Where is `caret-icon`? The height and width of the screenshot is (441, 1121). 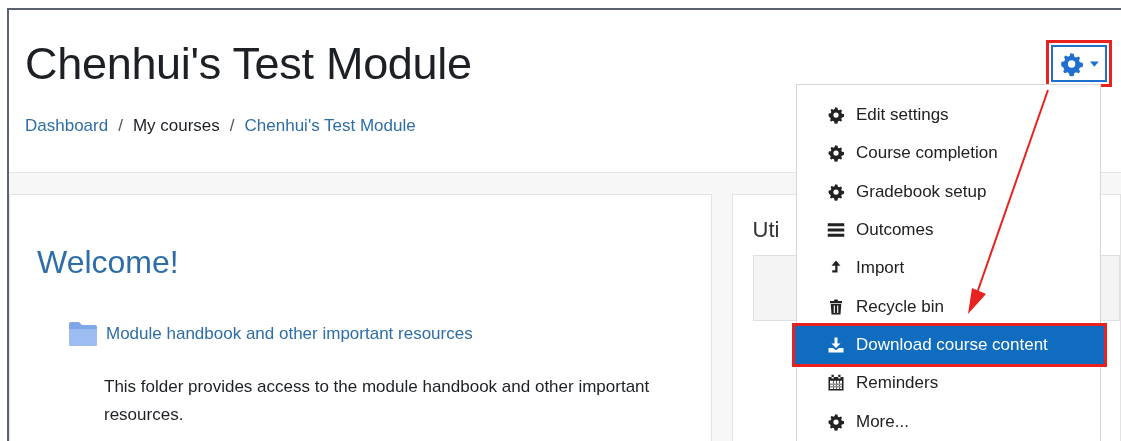 caret-icon is located at coordinates (1094, 63).